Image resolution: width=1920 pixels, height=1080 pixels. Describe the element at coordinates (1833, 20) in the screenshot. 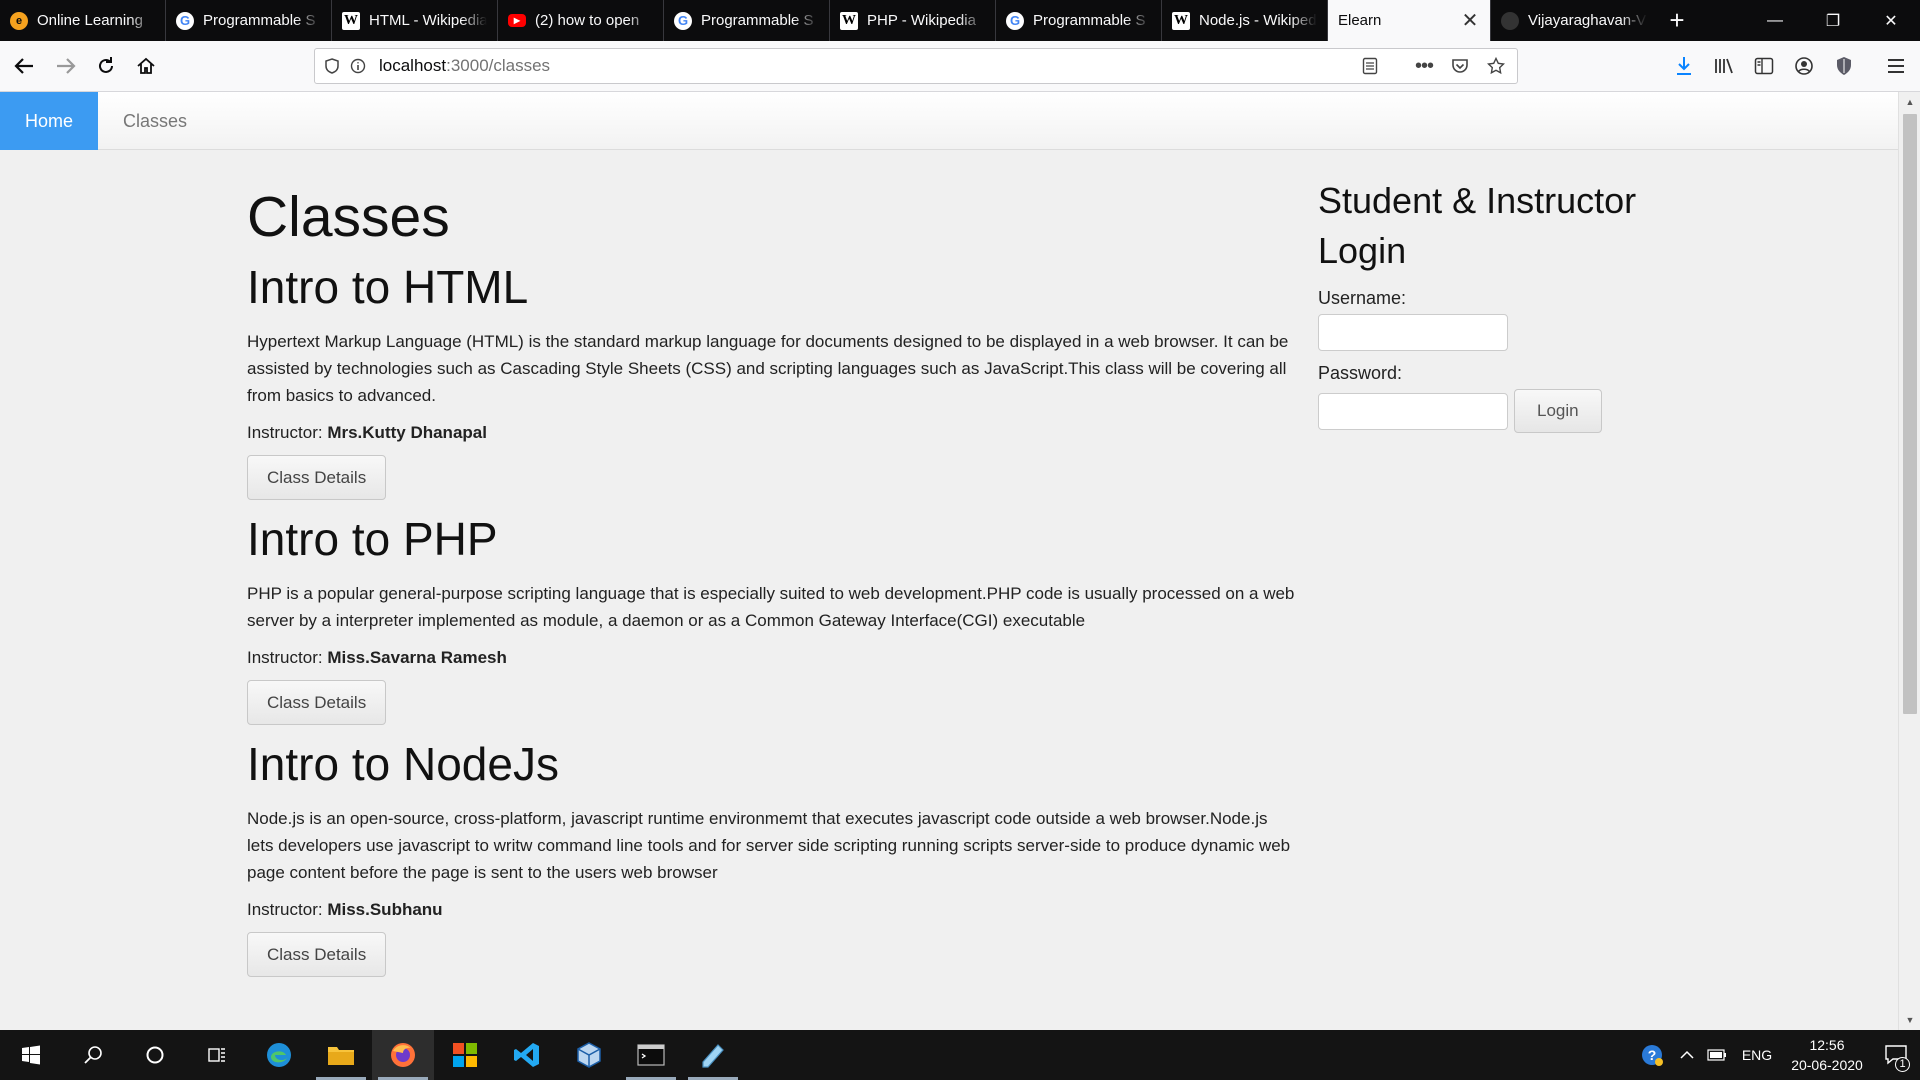

I see `restore-button: ❐` at that location.